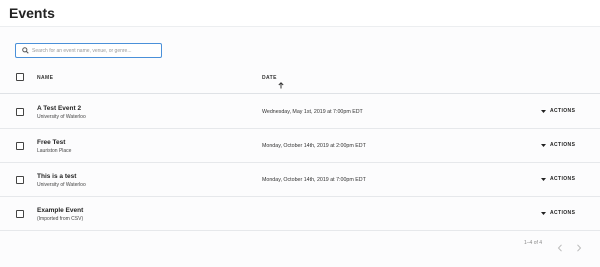  Describe the element at coordinates (312, 112) in the screenshot. I see `event-date: Wednesday, May 1st, 2019 at 7:00pm EDT` at that location.